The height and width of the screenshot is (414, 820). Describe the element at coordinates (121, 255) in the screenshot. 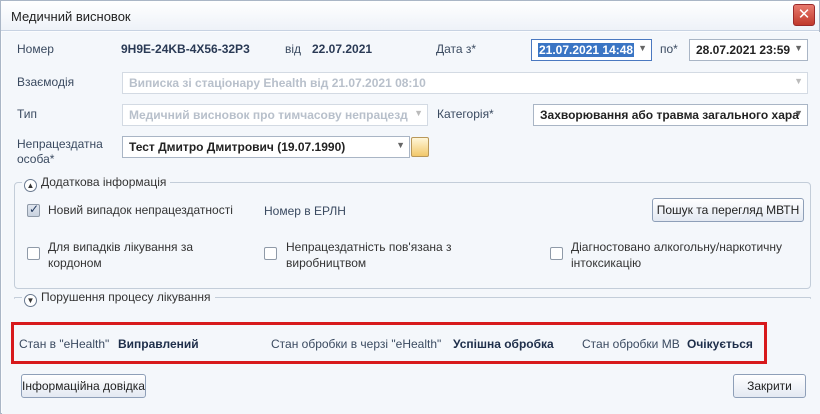

I see `abroad-label: Для випадків лікування за кордоном` at that location.